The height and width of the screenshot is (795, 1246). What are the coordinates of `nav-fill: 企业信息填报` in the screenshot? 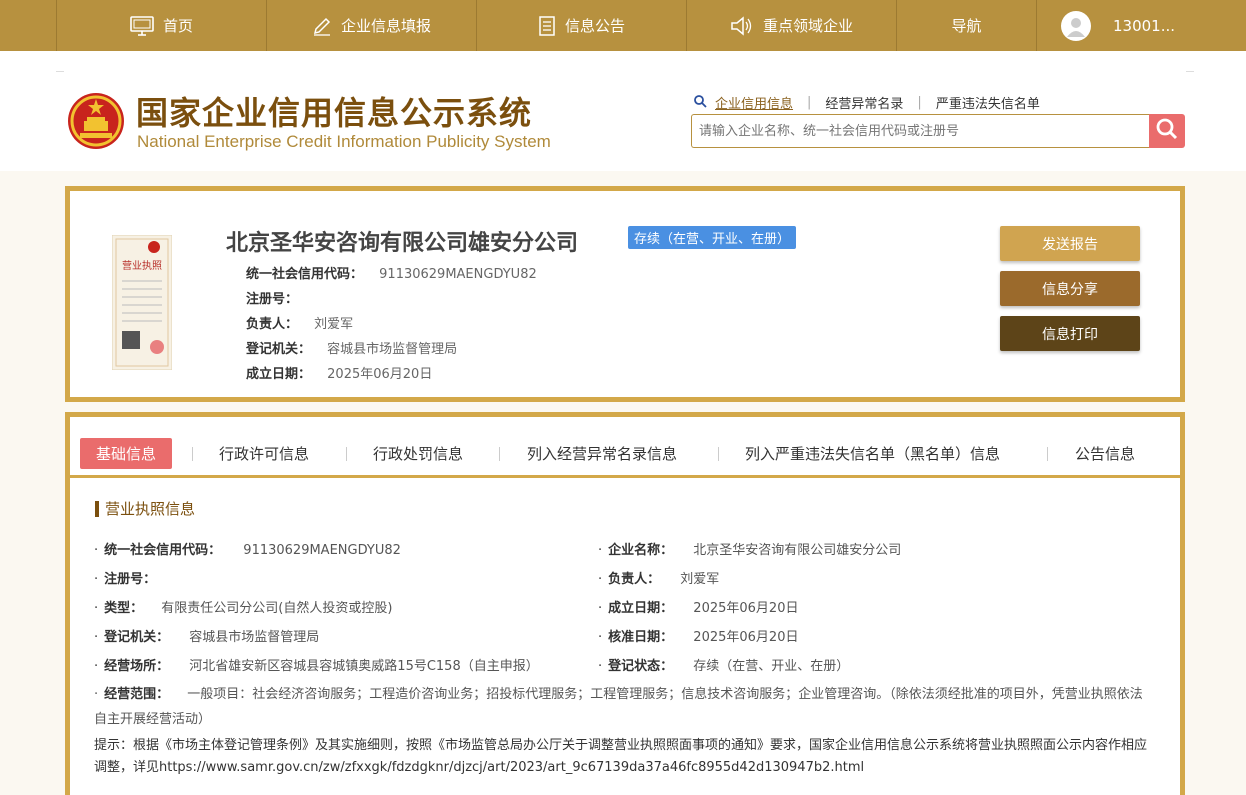 It's located at (371, 25).